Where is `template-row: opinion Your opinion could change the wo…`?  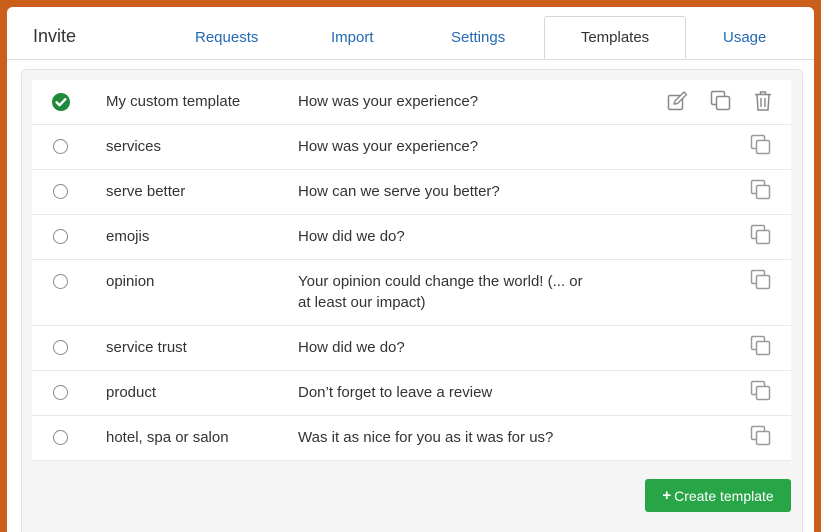
template-row: opinion Your opinion could change the wo… is located at coordinates (411, 293).